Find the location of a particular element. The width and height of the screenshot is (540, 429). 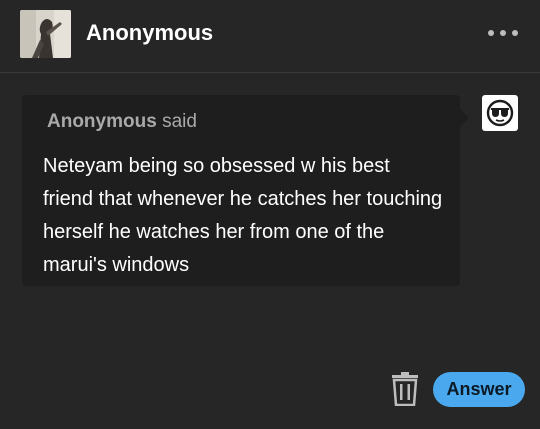

avatar is located at coordinates (45, 34).